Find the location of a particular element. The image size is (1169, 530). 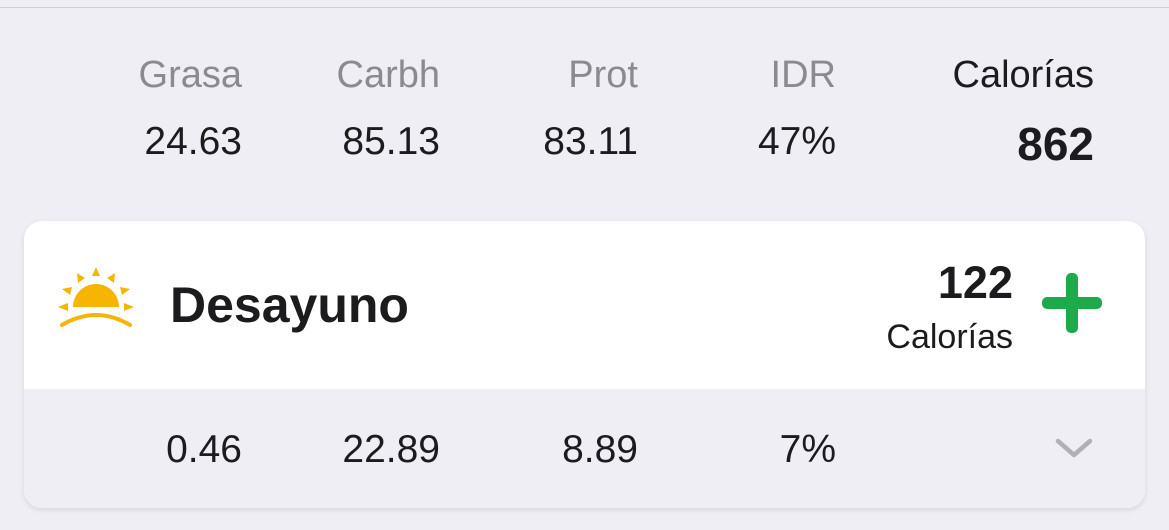

idr-total: 47% is located at coordinates (796, 141).